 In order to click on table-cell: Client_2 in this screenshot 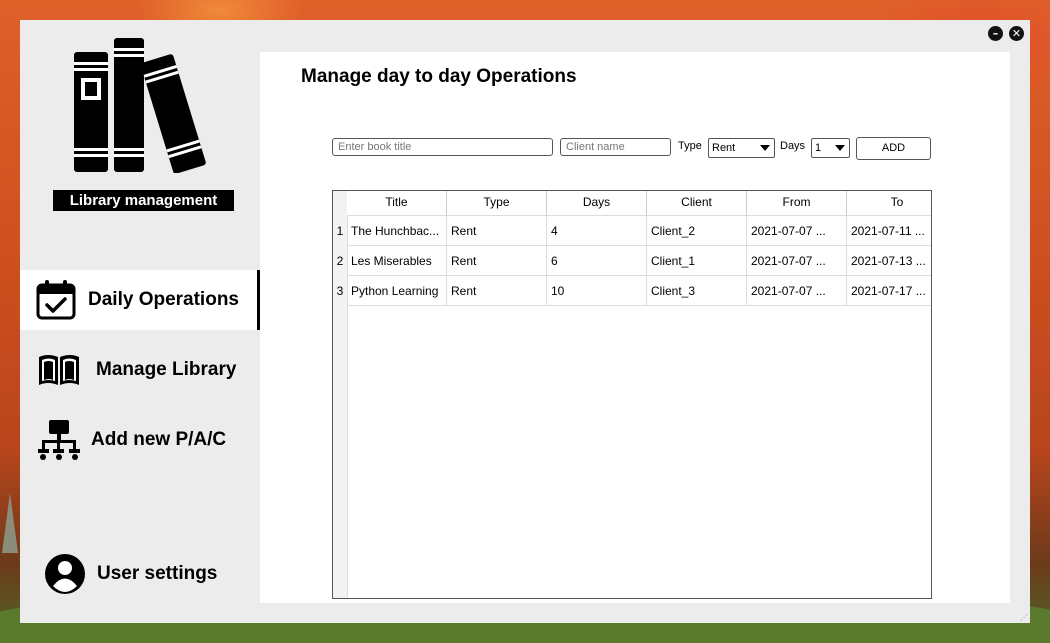, I will do `click(697, 231)`.